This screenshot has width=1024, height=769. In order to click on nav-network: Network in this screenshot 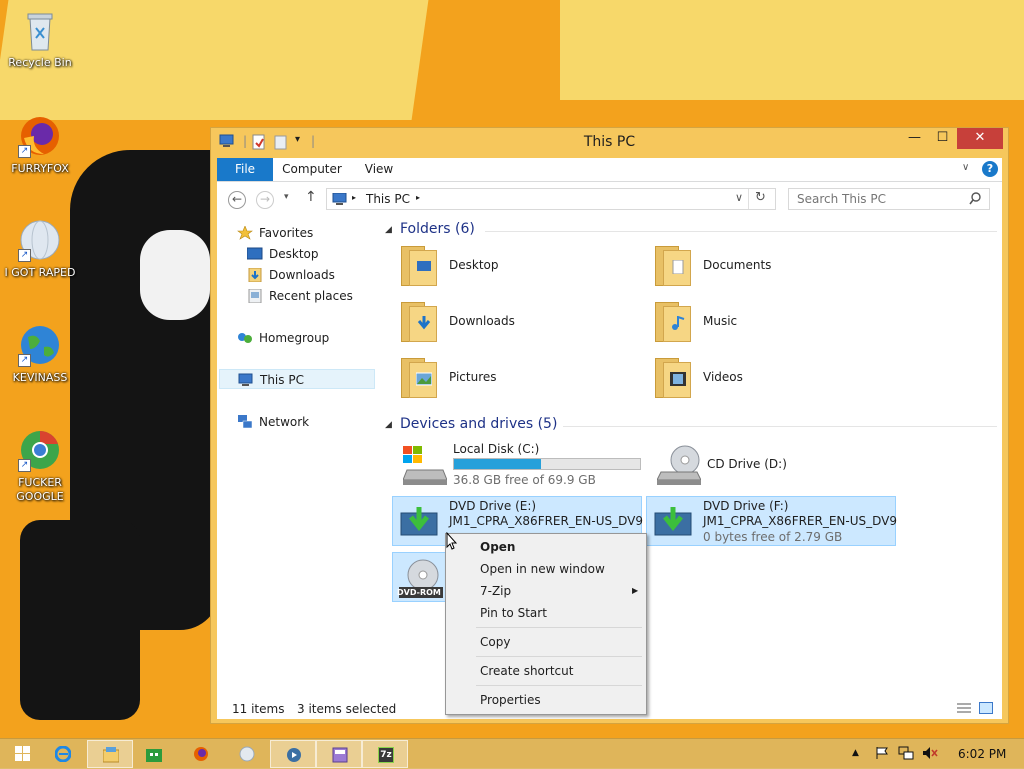, I will do `click(273, 422)`.